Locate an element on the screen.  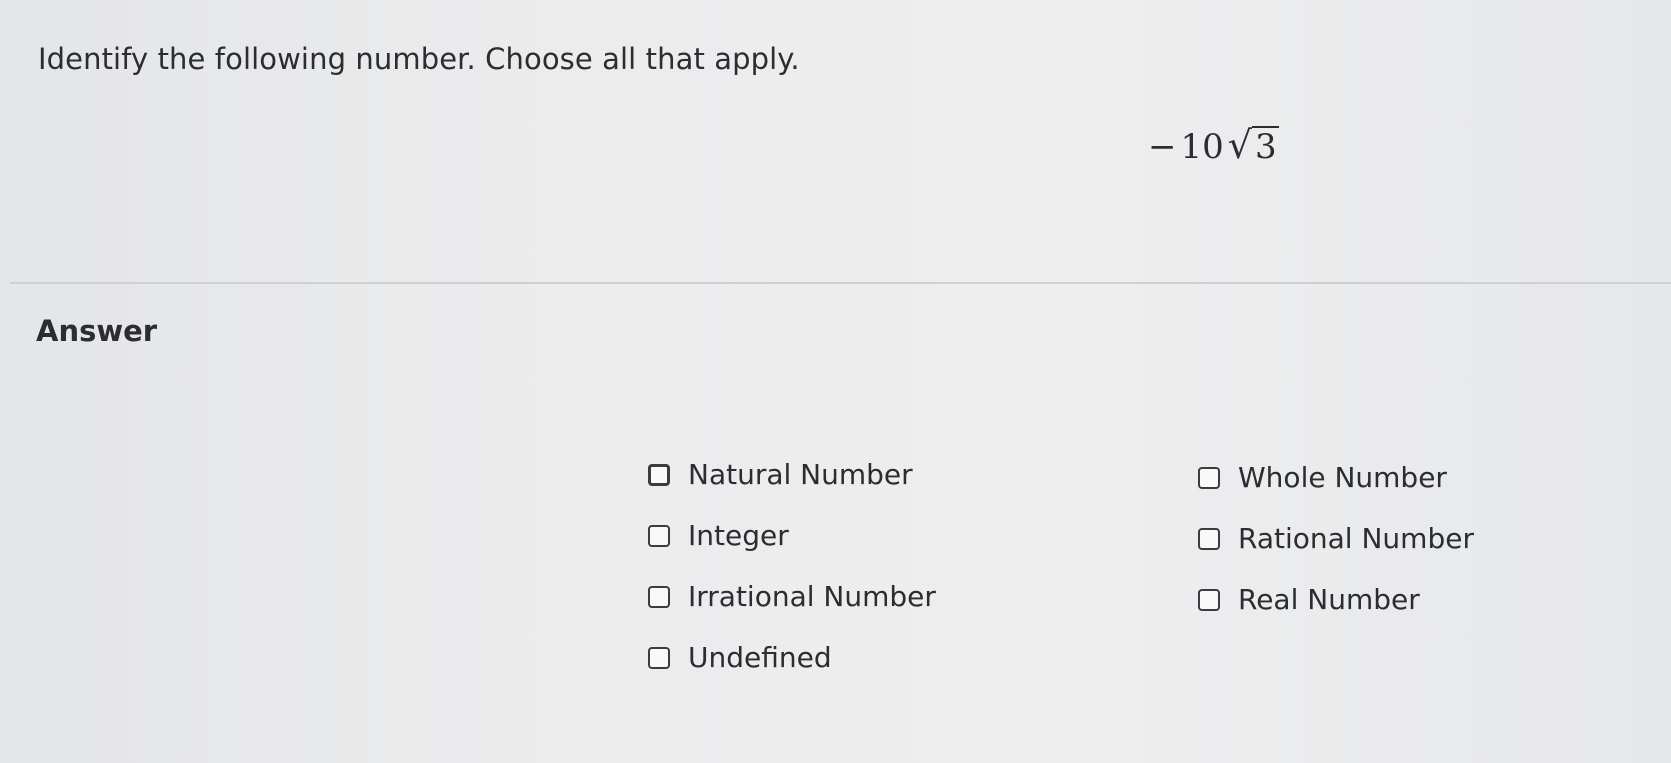
option-rational-number: Rational Number is located at coordinates (1336, 538).